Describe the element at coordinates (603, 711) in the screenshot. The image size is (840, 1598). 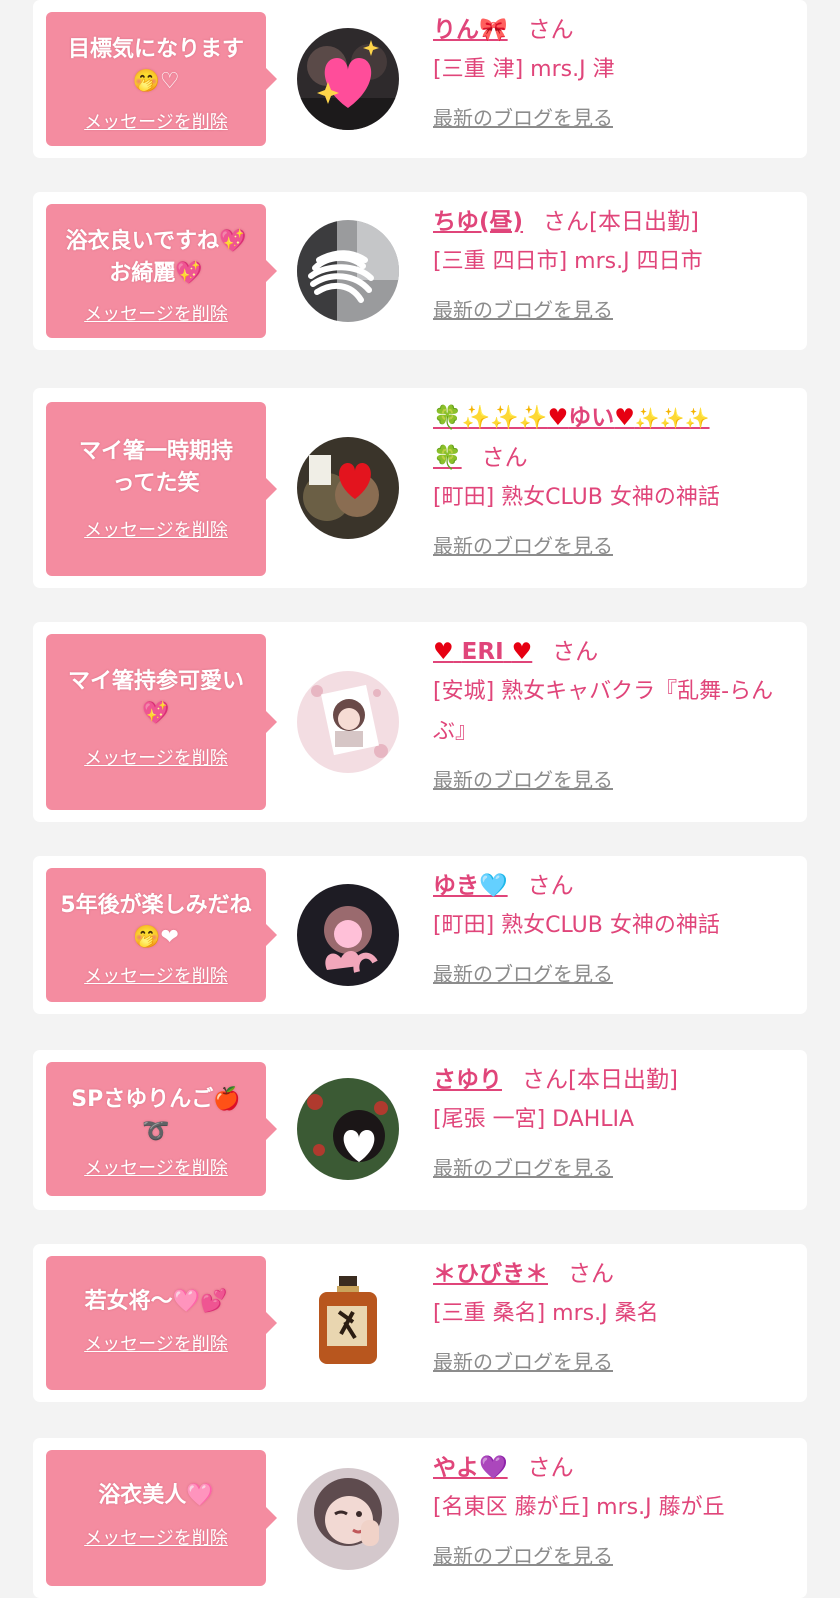
I see `shop-name: [安城] 熟女キャバクラ『乱舞-らんぶ』` at that location.